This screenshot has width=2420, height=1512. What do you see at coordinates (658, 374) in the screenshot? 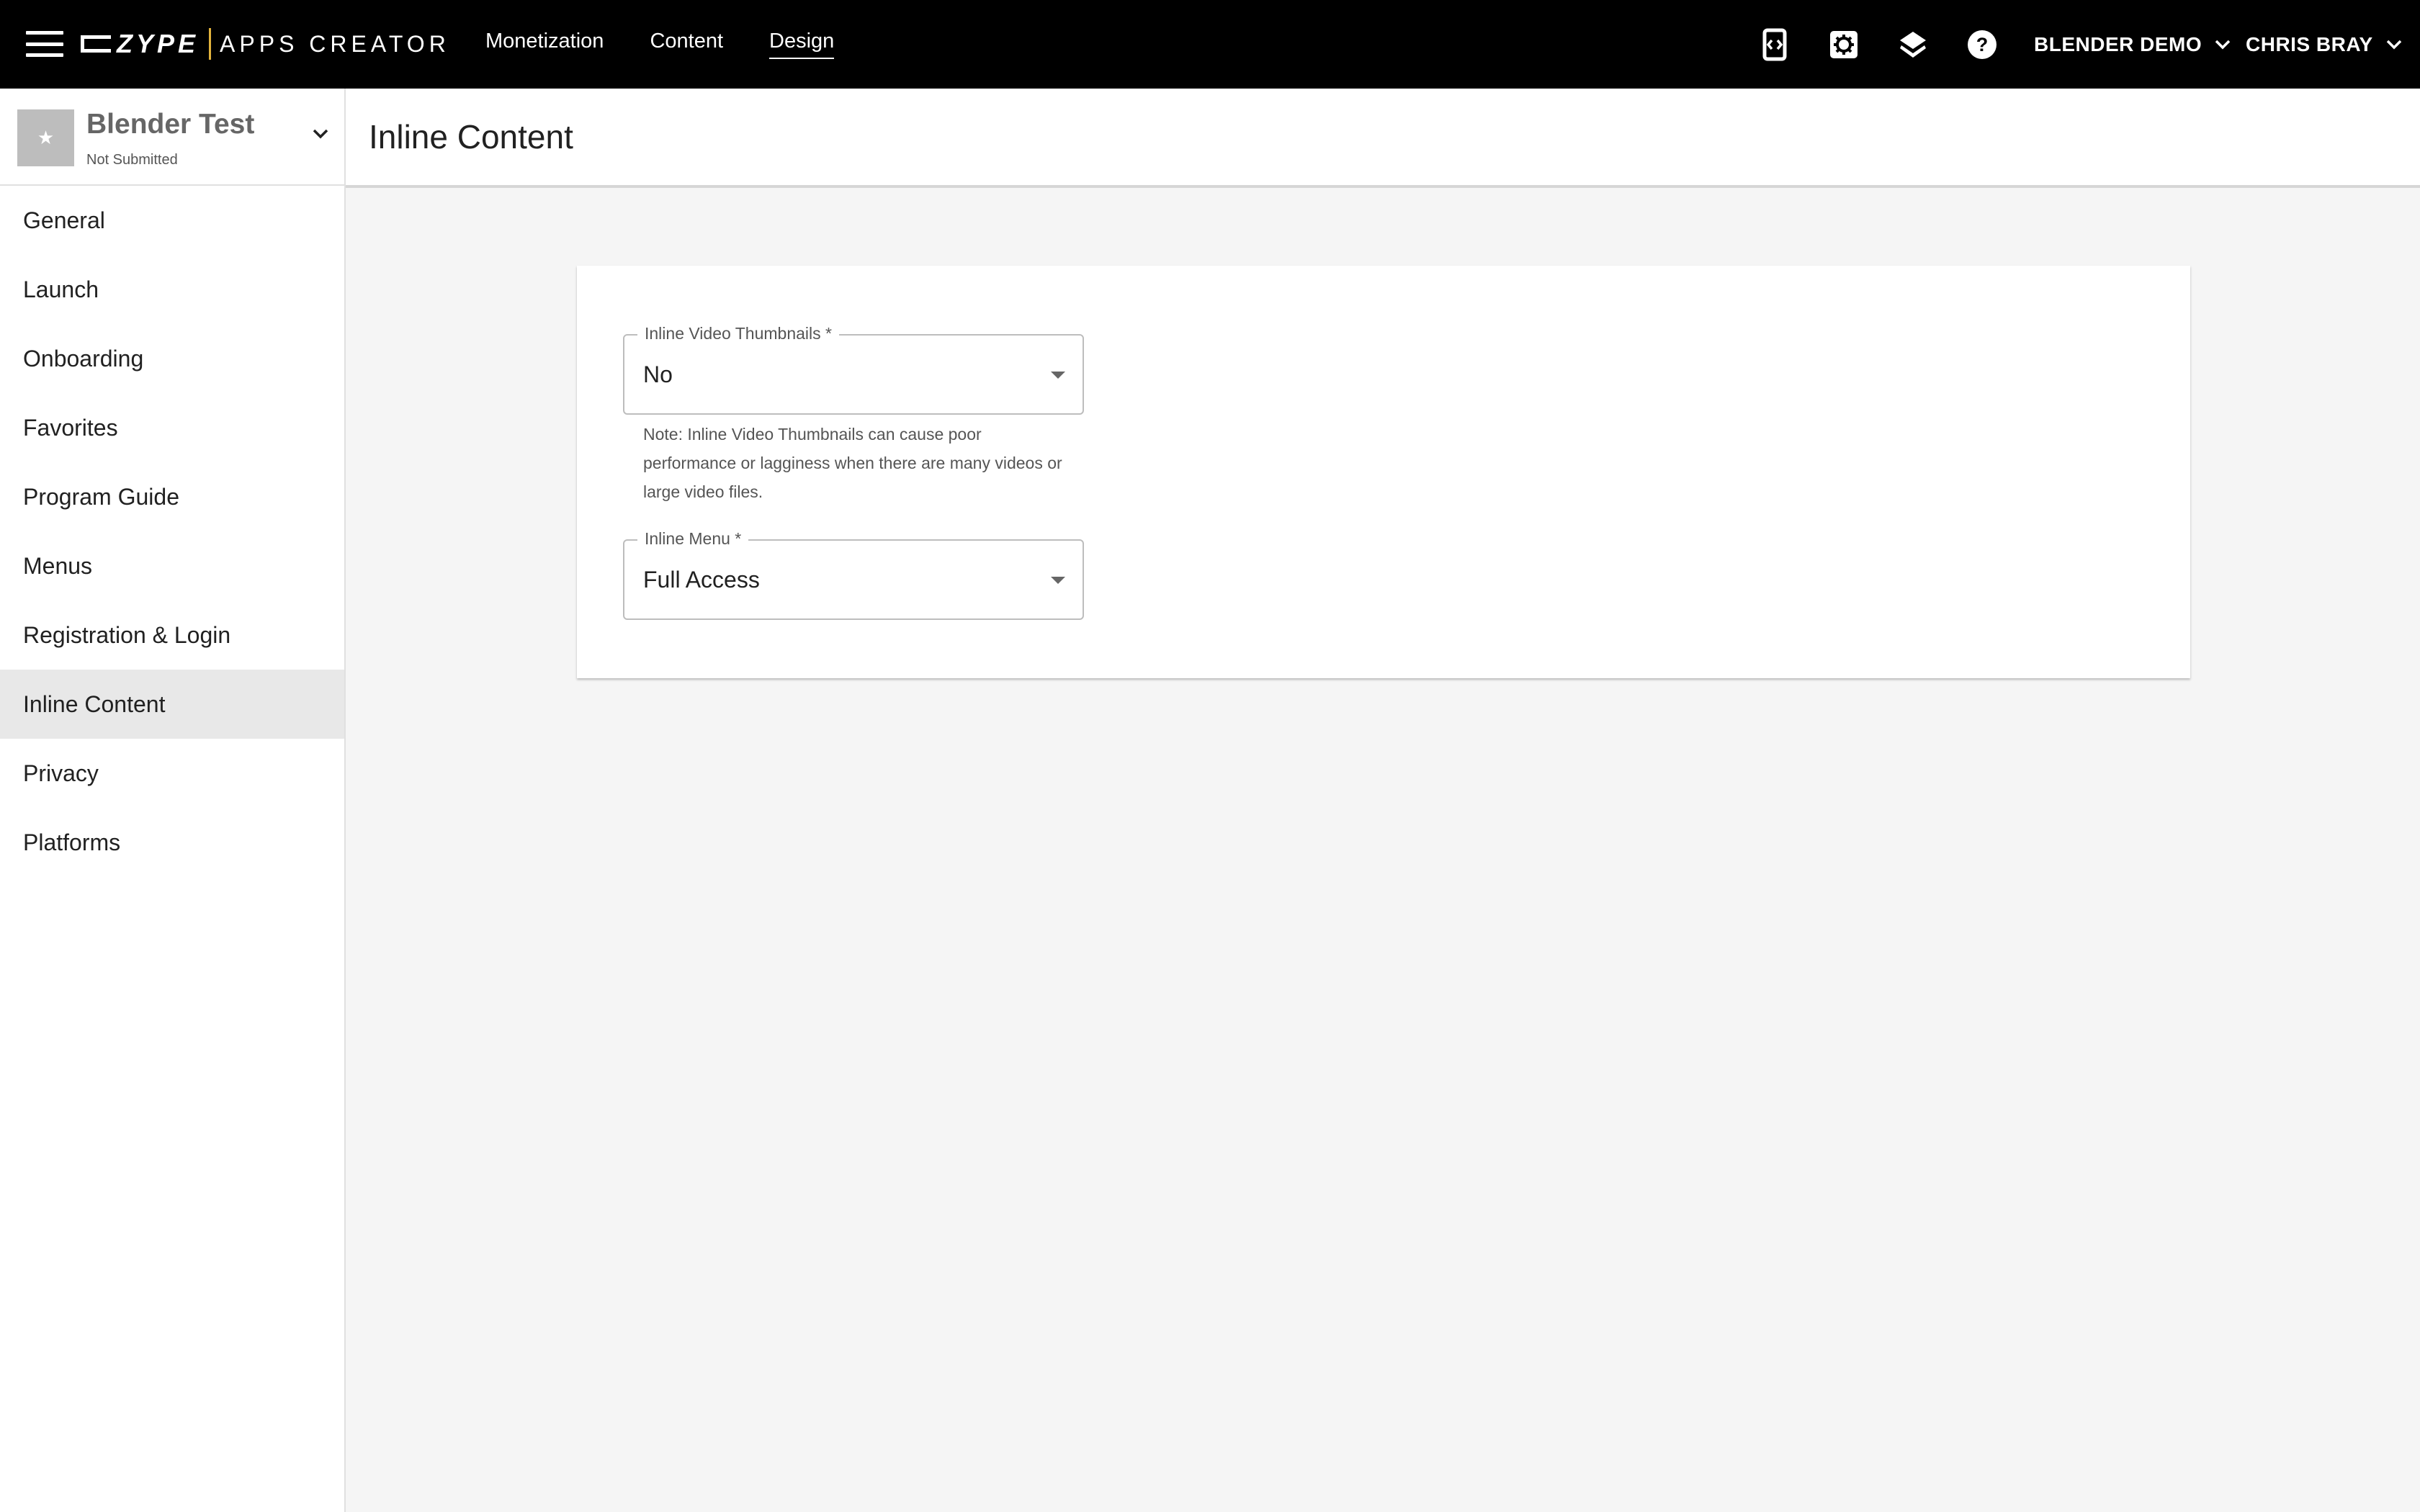
I see `field-value: No` at bounding box center [658, 374].